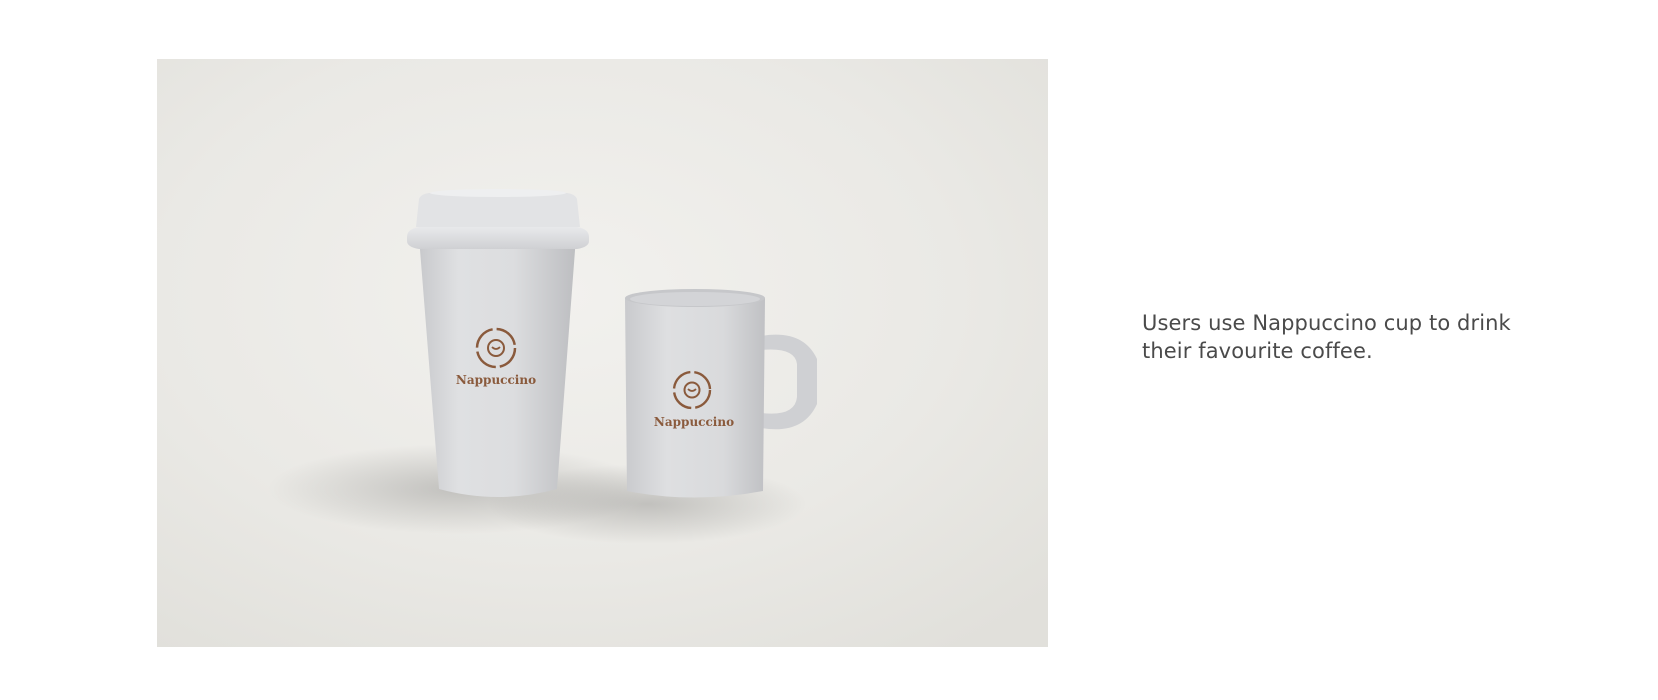 The width and height of the screenshot is (1658, 700). What do you see at coordinates (694, 422) in the screenshot?
I see `mug-brand-label: Nappuccino` at bounding box center [694, 422].